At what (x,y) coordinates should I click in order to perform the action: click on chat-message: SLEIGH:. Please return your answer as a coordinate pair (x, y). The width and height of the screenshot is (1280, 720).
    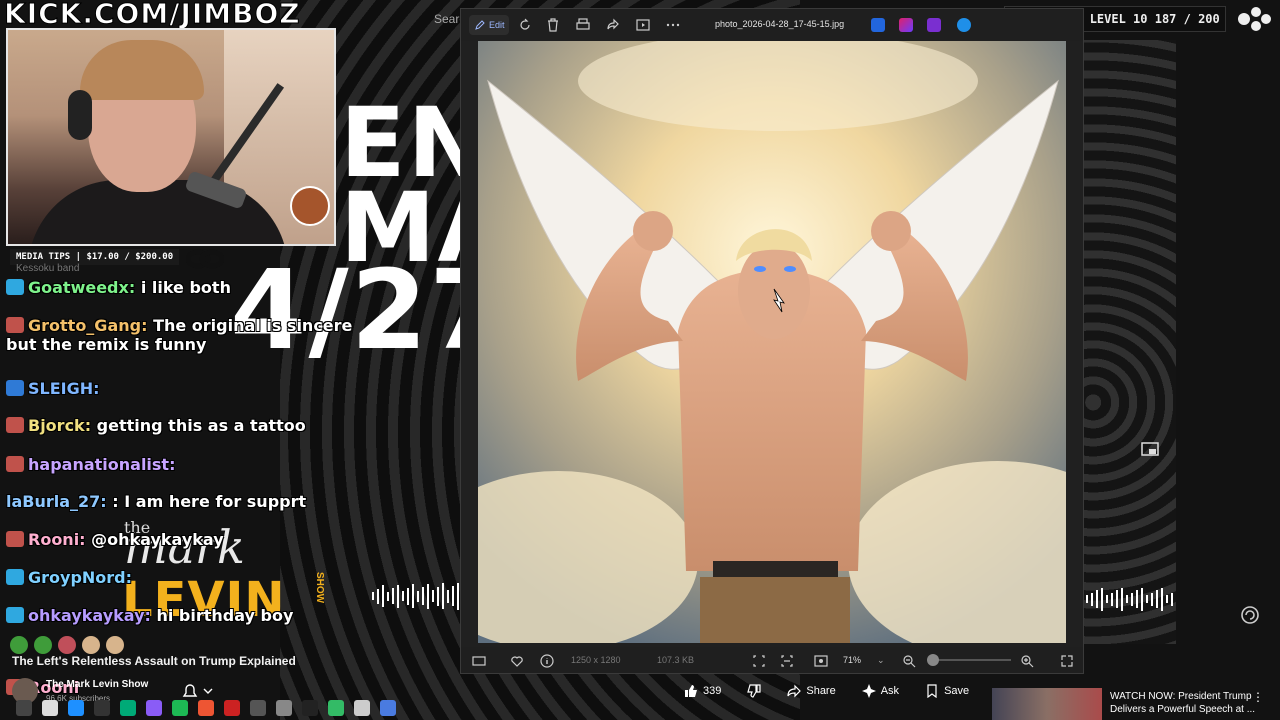
    Looking at the image, I should click on (53, 388).